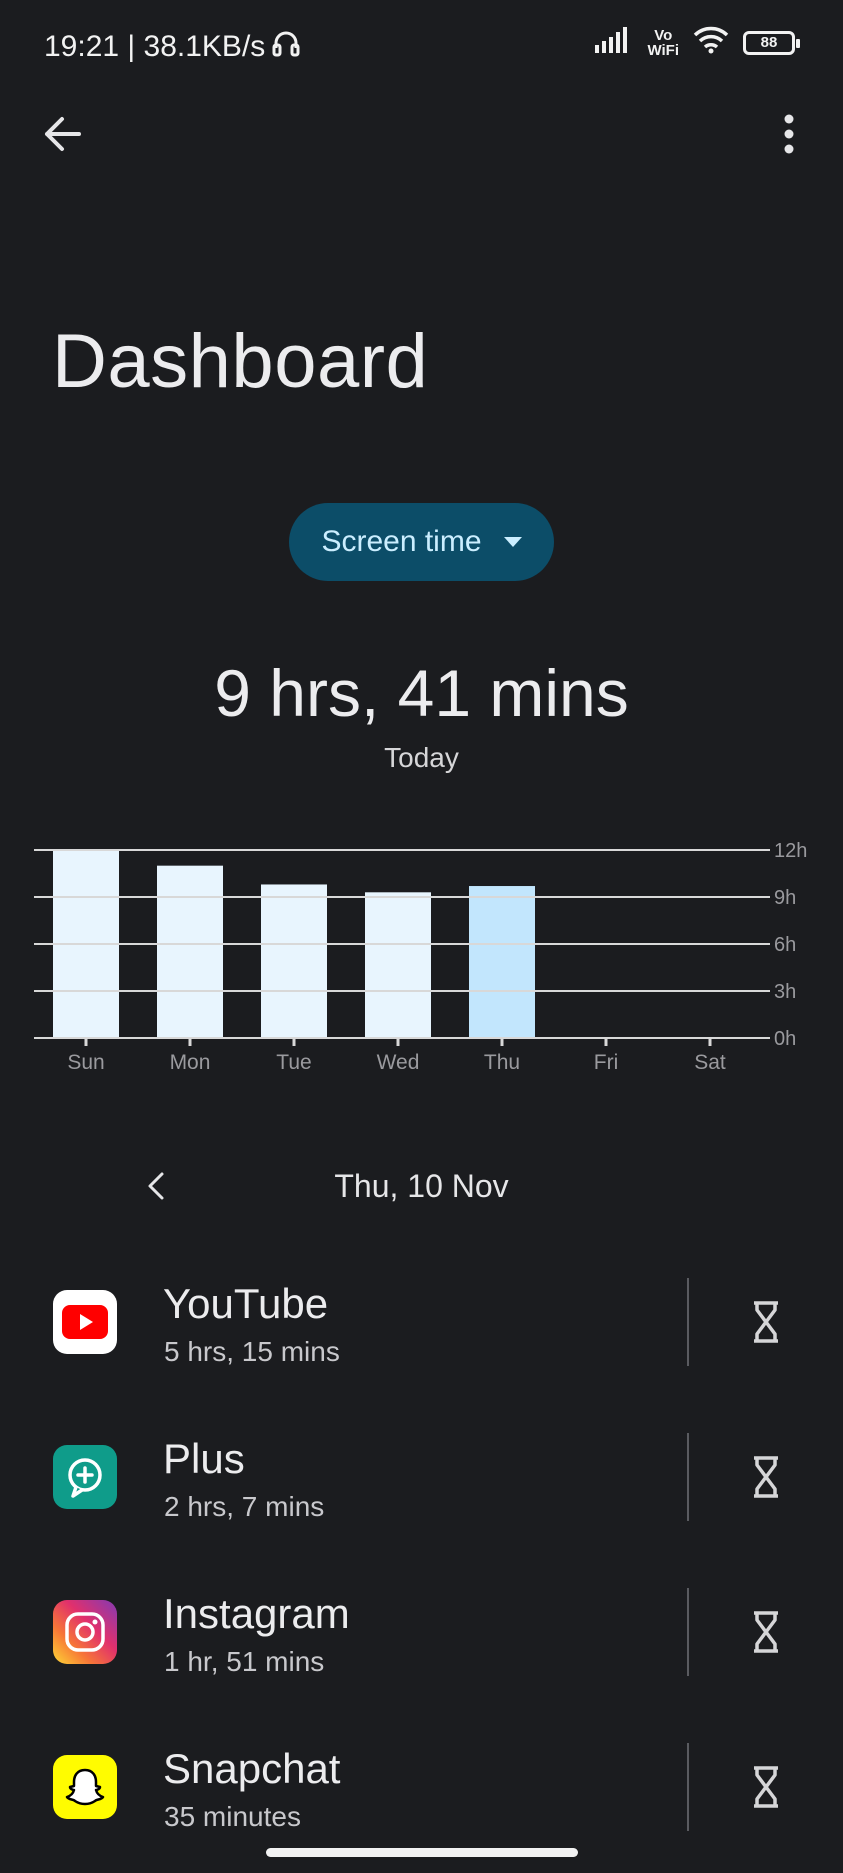  What do you see at coordinates (256, 1613) in the screenshot?
I see `app-name: Instagram` at bounding box center [256, 1613].